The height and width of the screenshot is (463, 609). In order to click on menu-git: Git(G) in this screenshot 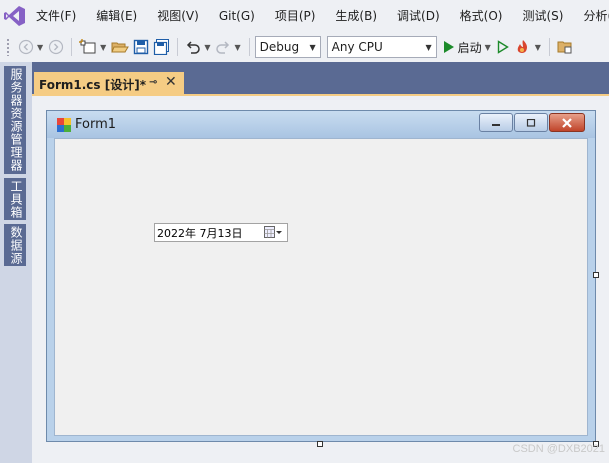, I will do `click(237, 16)`.